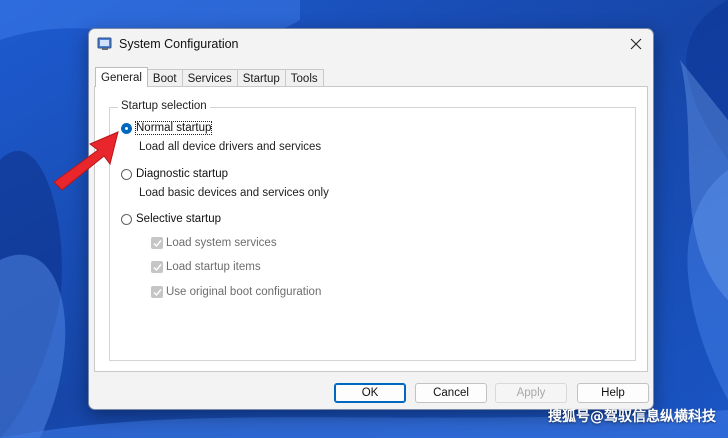 The width and height of the screenshot is (728, 438). Describe the element at coordinates (371, 44) in the screenshot. I see `title-bar: System Configuration` at that location.